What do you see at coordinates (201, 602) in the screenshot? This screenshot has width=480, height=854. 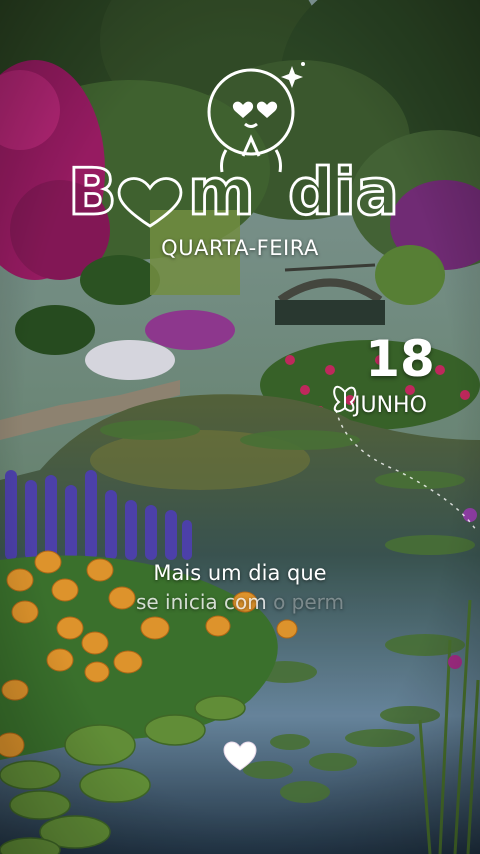 I see `message-line-2-visible: se inicia com` at bounding box center [201, 602].